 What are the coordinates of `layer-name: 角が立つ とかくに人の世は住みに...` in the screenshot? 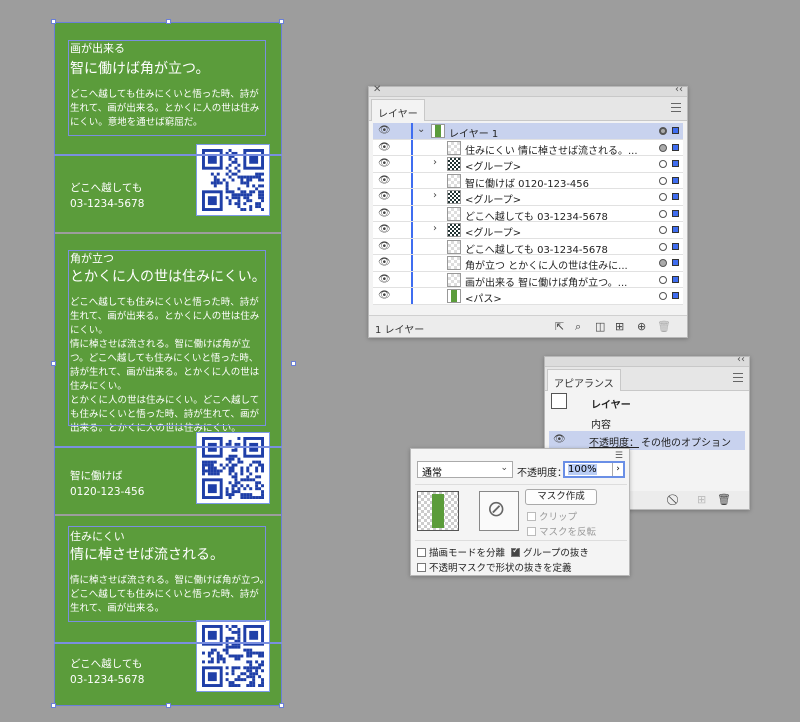 It's located at (546, 264).